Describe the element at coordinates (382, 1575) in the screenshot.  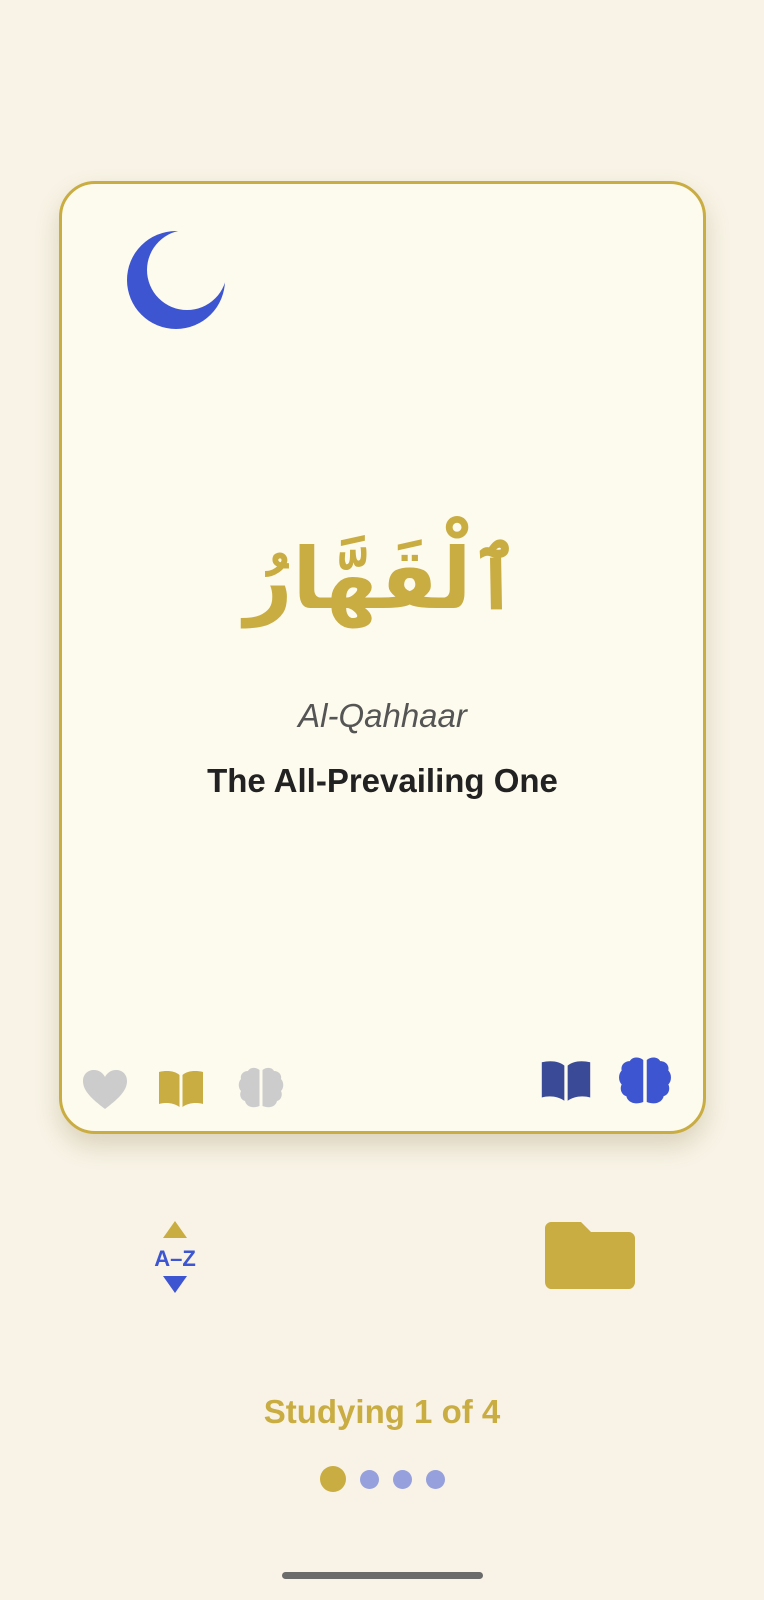
I see `home-indicator` at that location.